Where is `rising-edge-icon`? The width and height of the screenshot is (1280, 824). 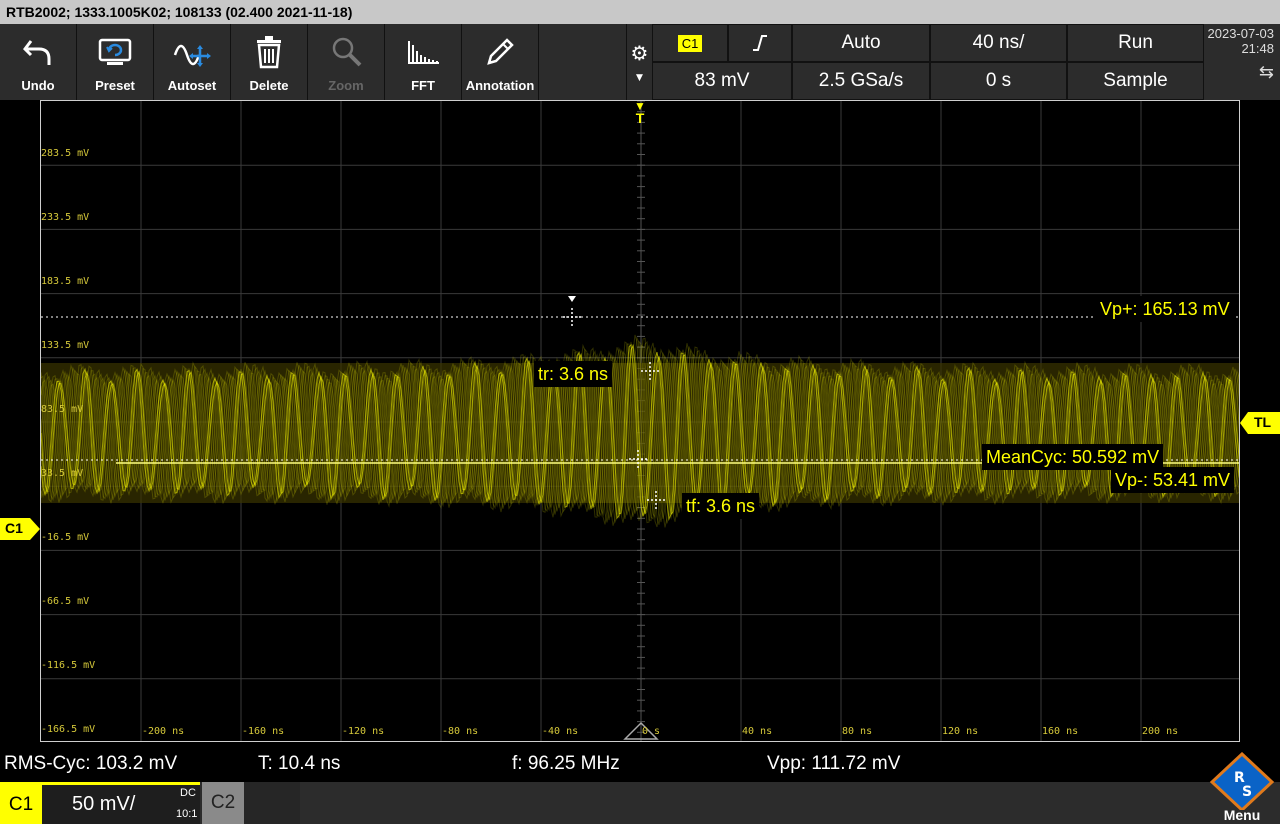
rising-edge-icon is located at coordinates (760, 43).